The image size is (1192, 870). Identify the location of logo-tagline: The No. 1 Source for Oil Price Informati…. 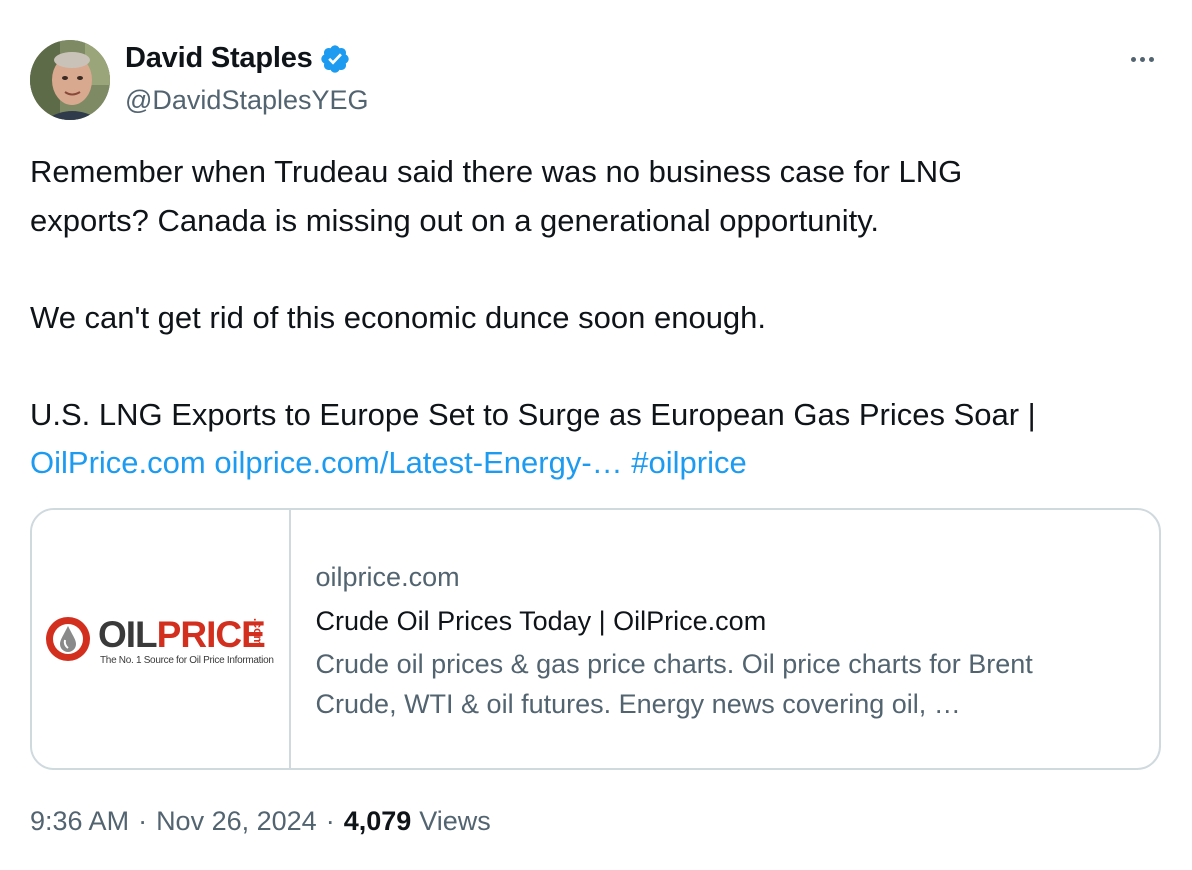
(187, 660).